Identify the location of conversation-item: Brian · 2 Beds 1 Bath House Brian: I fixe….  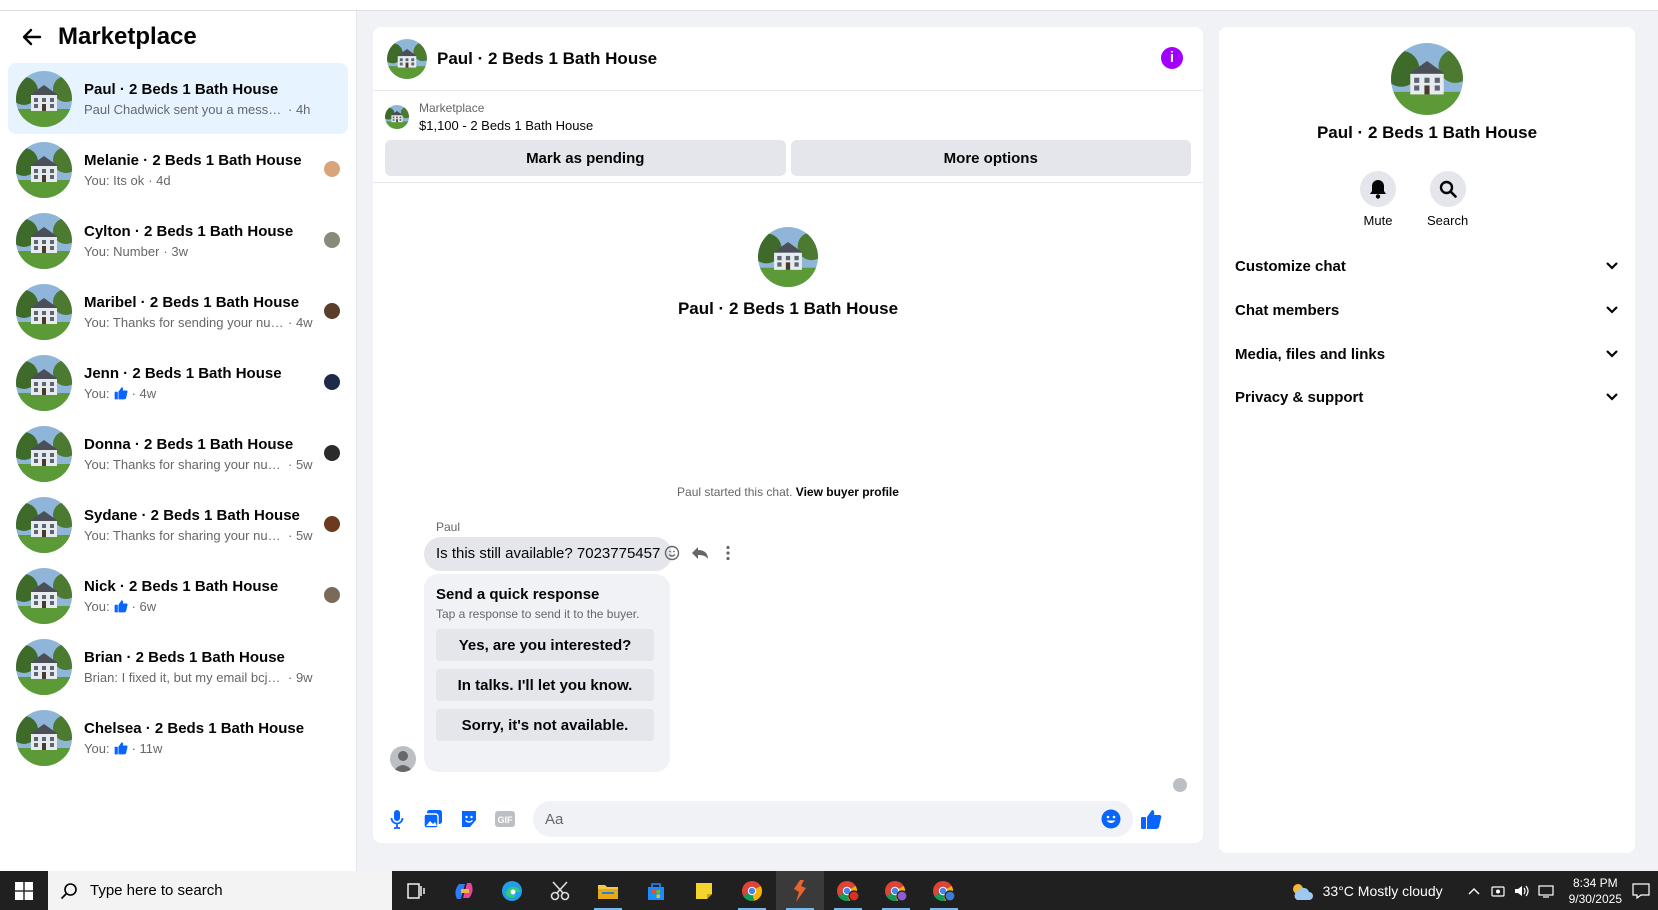
(178, 666).